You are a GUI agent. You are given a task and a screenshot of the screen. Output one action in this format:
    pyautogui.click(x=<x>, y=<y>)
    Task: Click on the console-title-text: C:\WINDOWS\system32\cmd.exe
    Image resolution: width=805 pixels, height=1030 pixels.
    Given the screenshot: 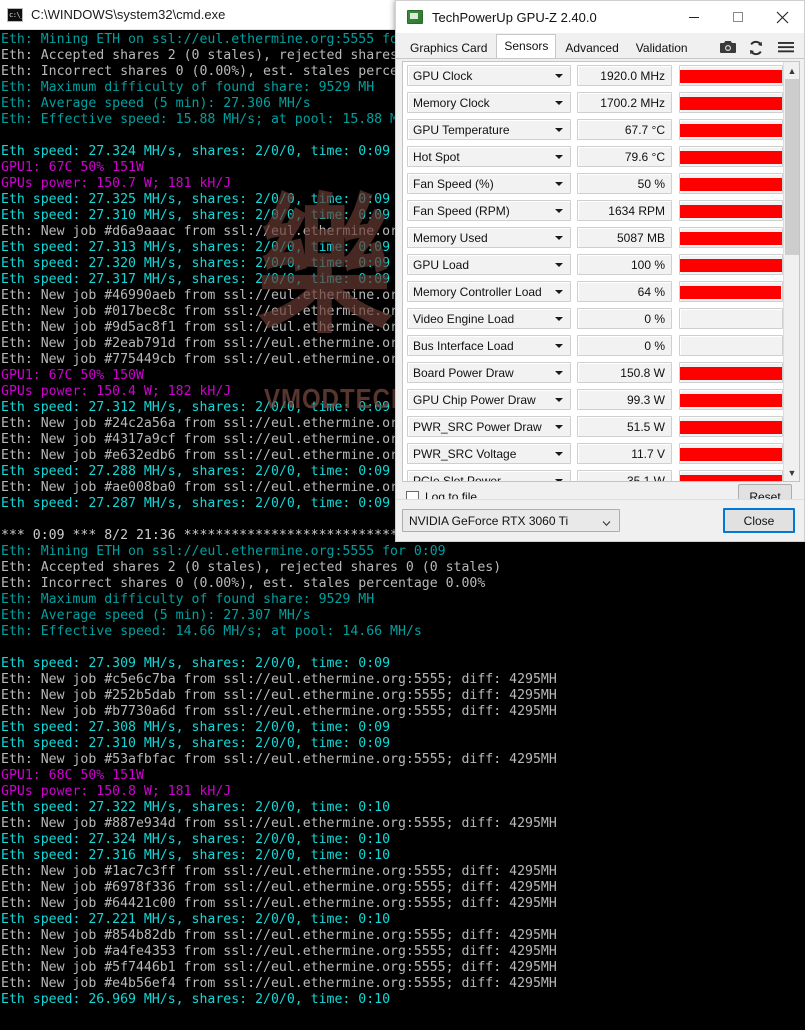 What is the action you would take?
    pyautogui.click(x=128, y=14)
    